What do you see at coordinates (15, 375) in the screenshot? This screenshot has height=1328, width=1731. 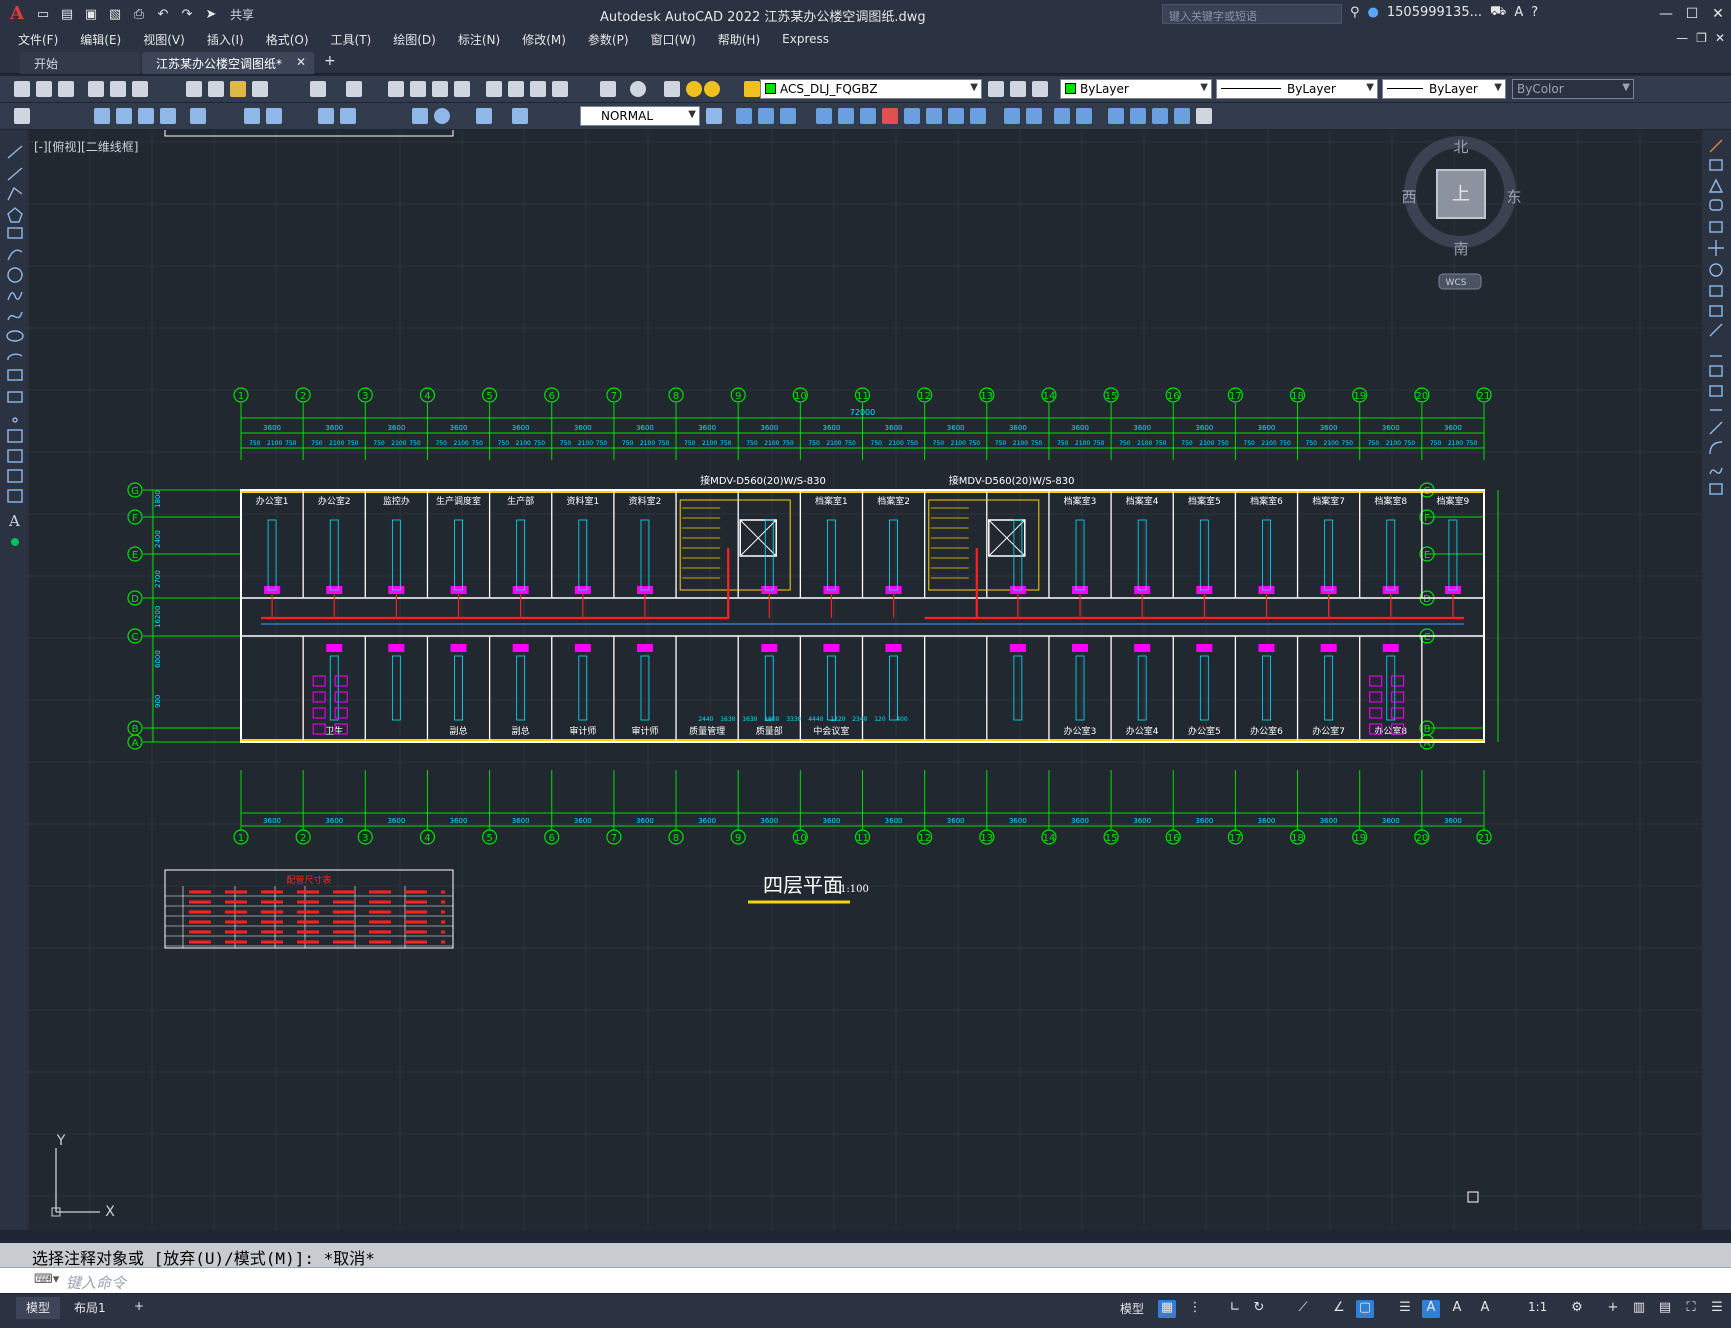 I see `insert-block-icon` at bounding box center [15, 375].